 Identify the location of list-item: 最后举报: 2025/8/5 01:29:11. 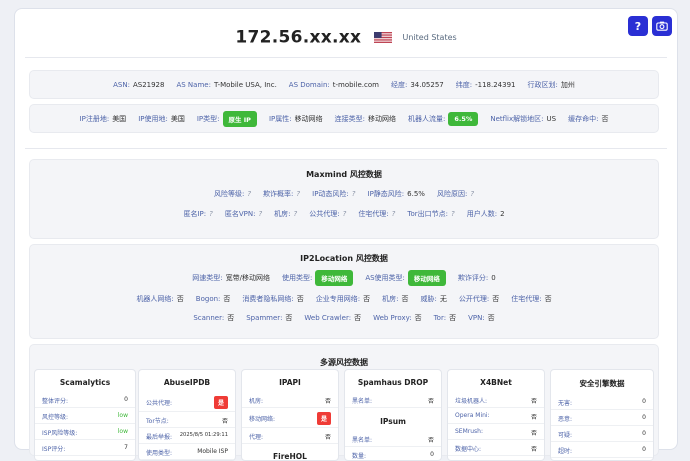
(187, 436).